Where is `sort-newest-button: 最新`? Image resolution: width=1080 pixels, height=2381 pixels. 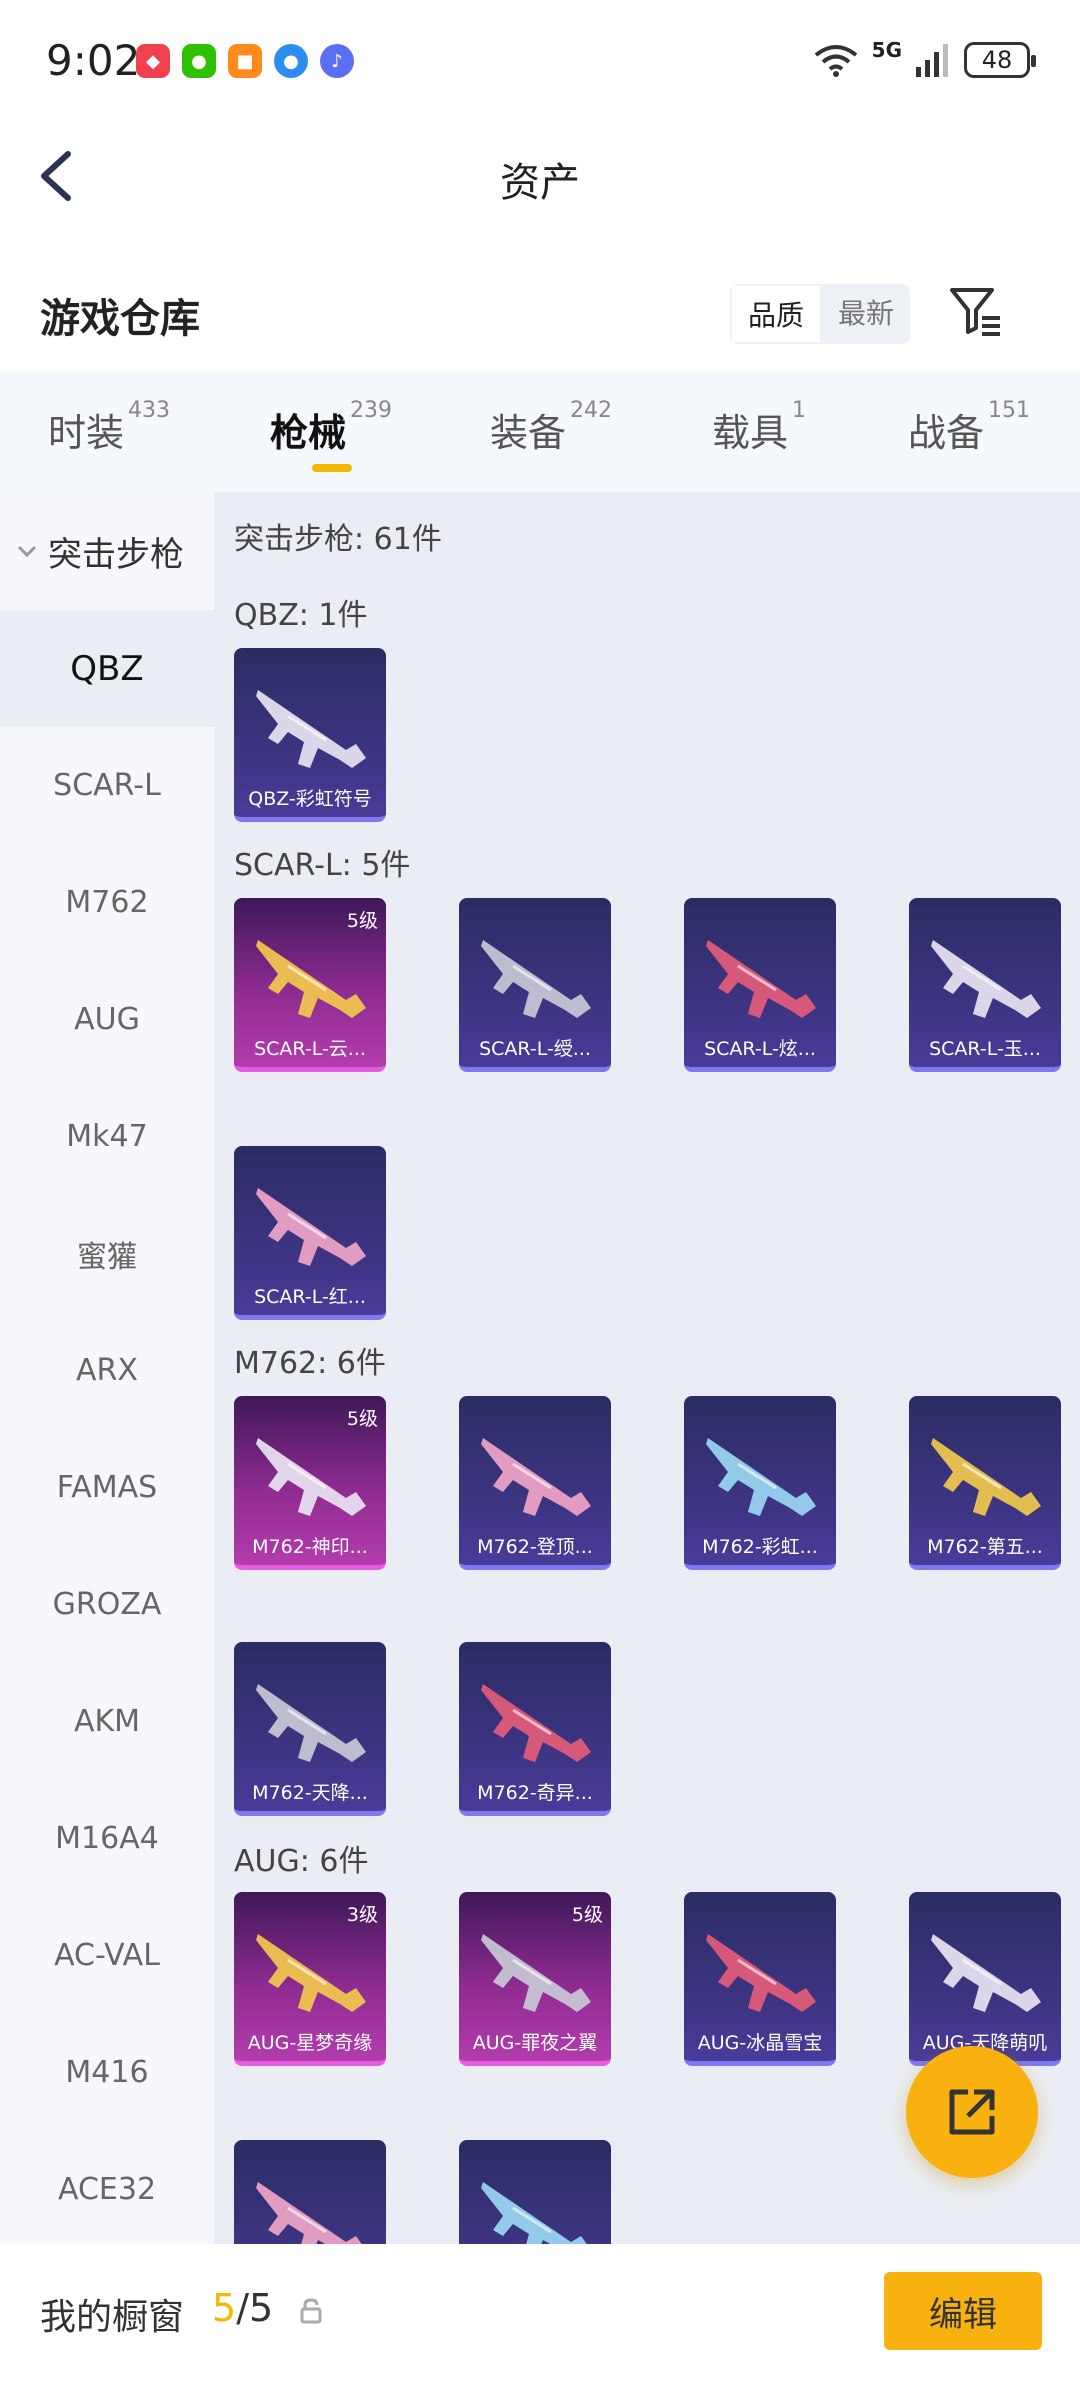 sort-newest-button: 最新 is located at coordinates (866, 314).